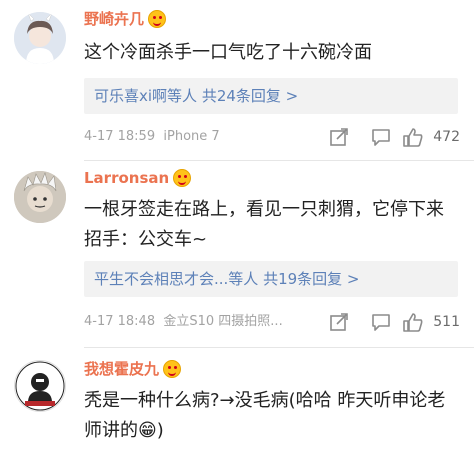 Image resolution: width=474 pixels, height=450 pixels. I want to click on comment-text: 秃是一种什么病?→没毛病(哈哈 昨天听申论老师讲的😁), so click(265, 415).